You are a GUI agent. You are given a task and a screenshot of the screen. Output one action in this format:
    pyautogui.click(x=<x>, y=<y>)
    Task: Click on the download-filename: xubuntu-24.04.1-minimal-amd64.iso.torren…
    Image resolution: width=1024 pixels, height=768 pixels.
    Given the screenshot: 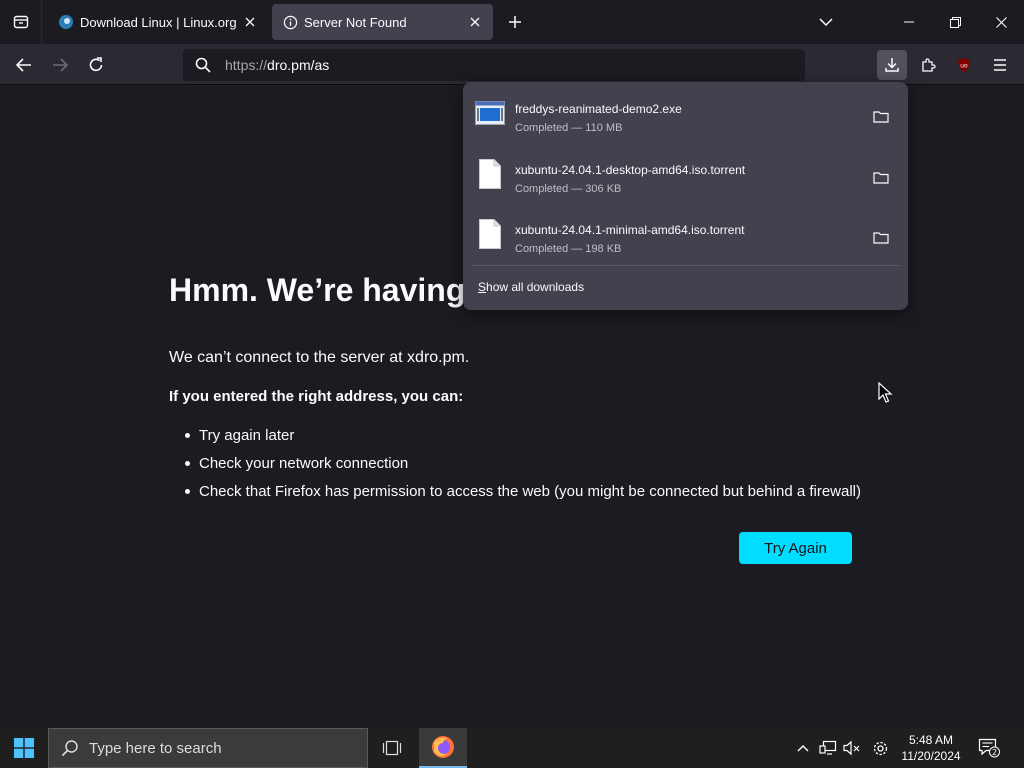 What is the action you would take?
    pyautogui.click(x=630, y=230)
    